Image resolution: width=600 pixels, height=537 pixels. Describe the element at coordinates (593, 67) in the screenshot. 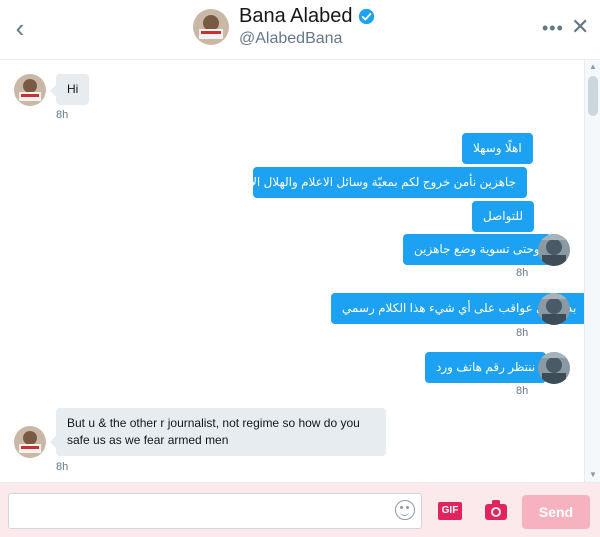

I see `scroll-up-arrow-icon: ▲` at that location.